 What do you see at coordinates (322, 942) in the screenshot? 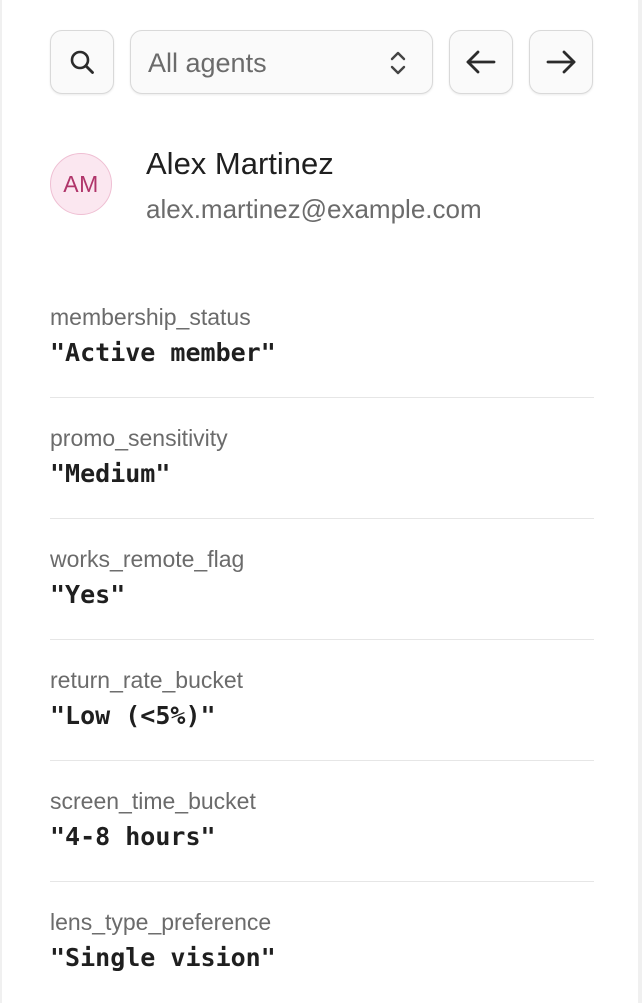
I see `attribute-row: lens_type_preference "Single vision"` at bounding box center [322, 942].